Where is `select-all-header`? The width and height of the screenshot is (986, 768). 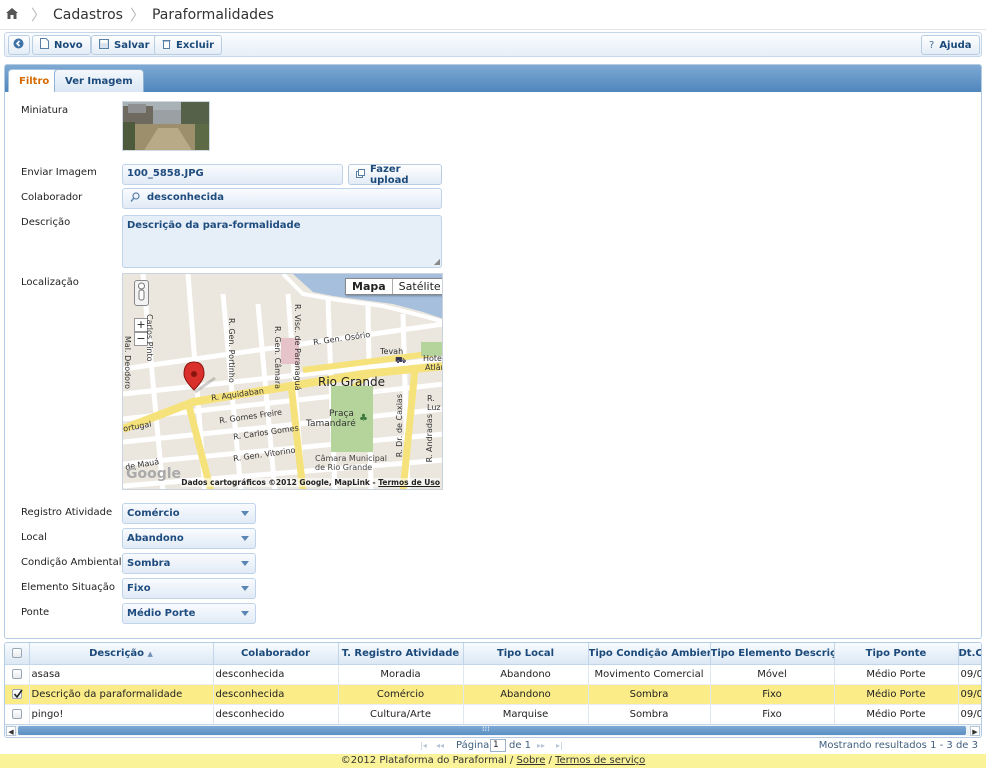
select-all-header is located at coordinates (17, 654).